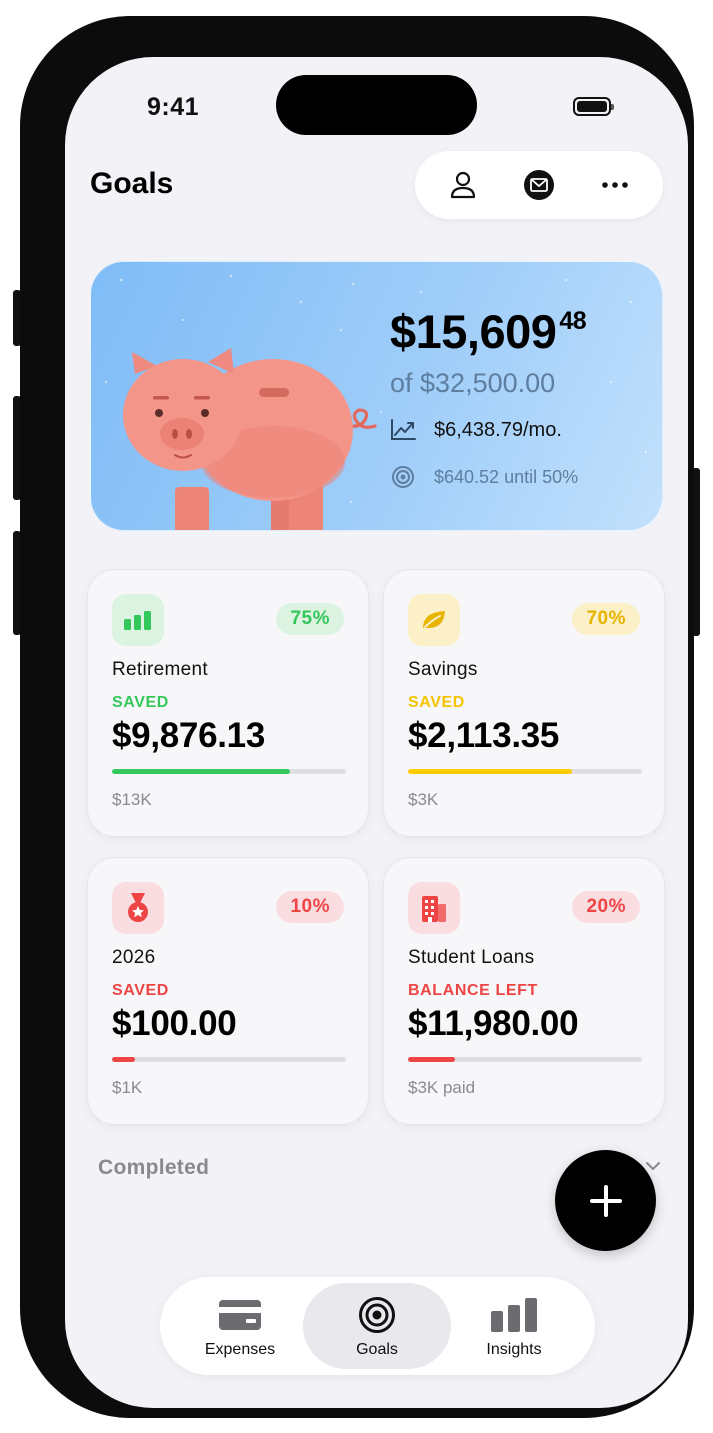  What do you see at coordinates (138, 908) in the screenshot?
I see `medal-icon` at bounding box center [138, 908].